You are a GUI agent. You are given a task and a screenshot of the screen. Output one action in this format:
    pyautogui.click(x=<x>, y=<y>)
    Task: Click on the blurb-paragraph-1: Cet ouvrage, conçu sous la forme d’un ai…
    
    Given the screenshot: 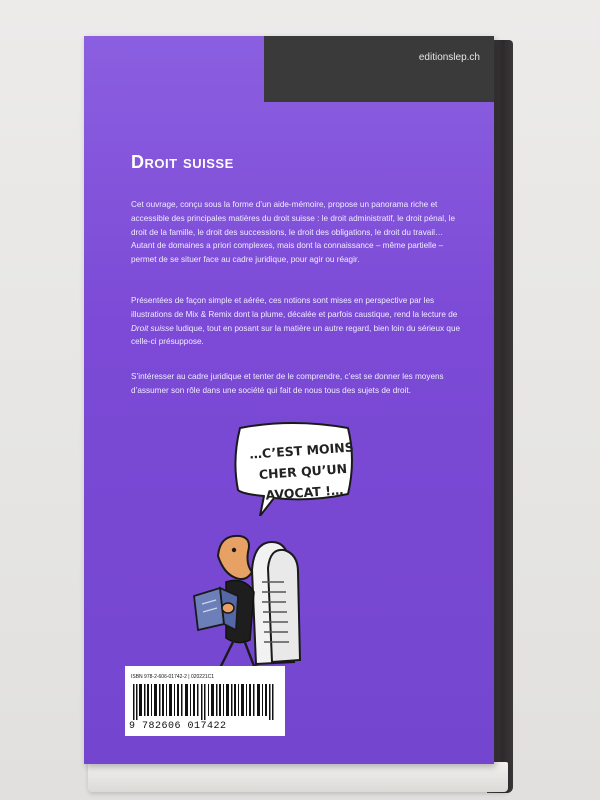 What is the action you would take?
    pyautogui.click(x=293, y=232)
    